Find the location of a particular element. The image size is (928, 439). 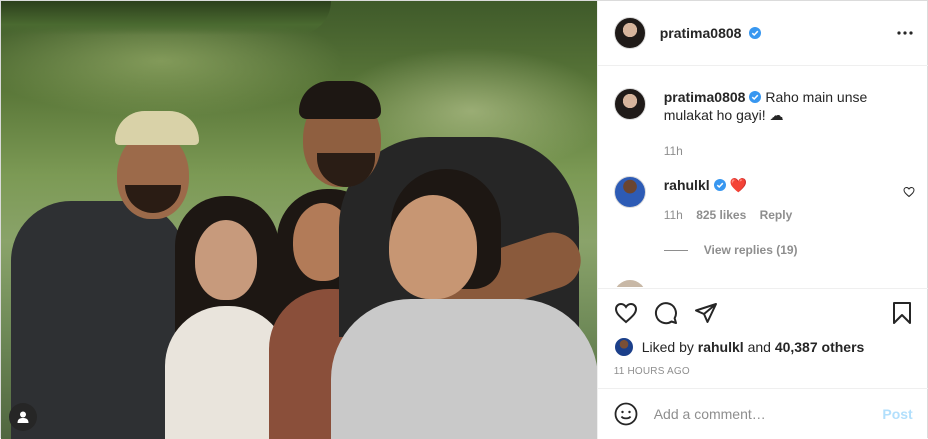

comment-item: rahulkl ❤️ 11h 825 likes Reply is located at coordinates (763, 199).